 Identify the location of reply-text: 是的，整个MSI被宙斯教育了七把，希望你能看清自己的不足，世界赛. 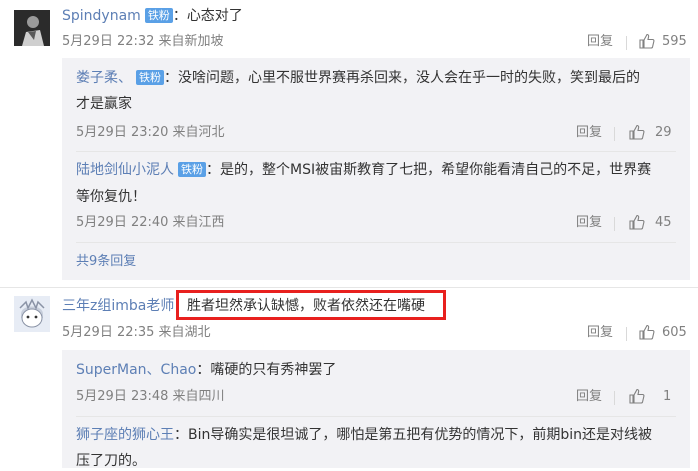
(436, 170).